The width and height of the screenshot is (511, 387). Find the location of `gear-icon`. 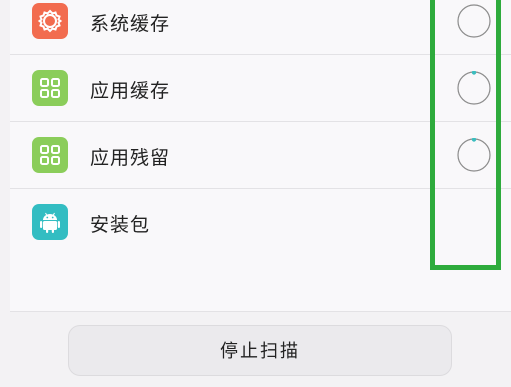

gear-icon is located at coordinates (50, 21).